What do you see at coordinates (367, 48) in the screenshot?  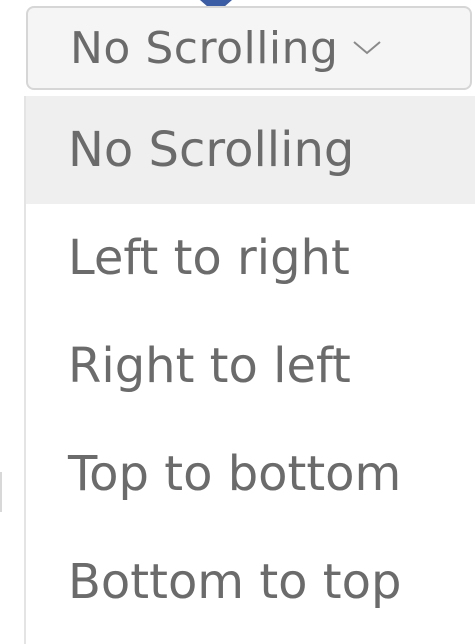 I see `chevron-down-icon` at bounding box center [367, 48].